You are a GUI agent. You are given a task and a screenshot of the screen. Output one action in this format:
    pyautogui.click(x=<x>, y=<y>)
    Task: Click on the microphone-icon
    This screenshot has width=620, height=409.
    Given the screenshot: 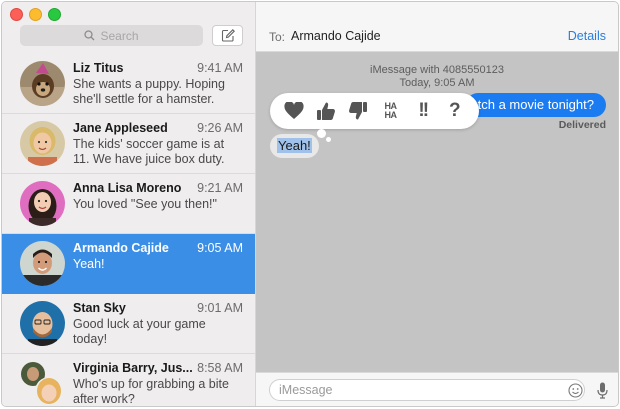 What is the action you would take?
    pyautogui.click(x=602, y=390)
    